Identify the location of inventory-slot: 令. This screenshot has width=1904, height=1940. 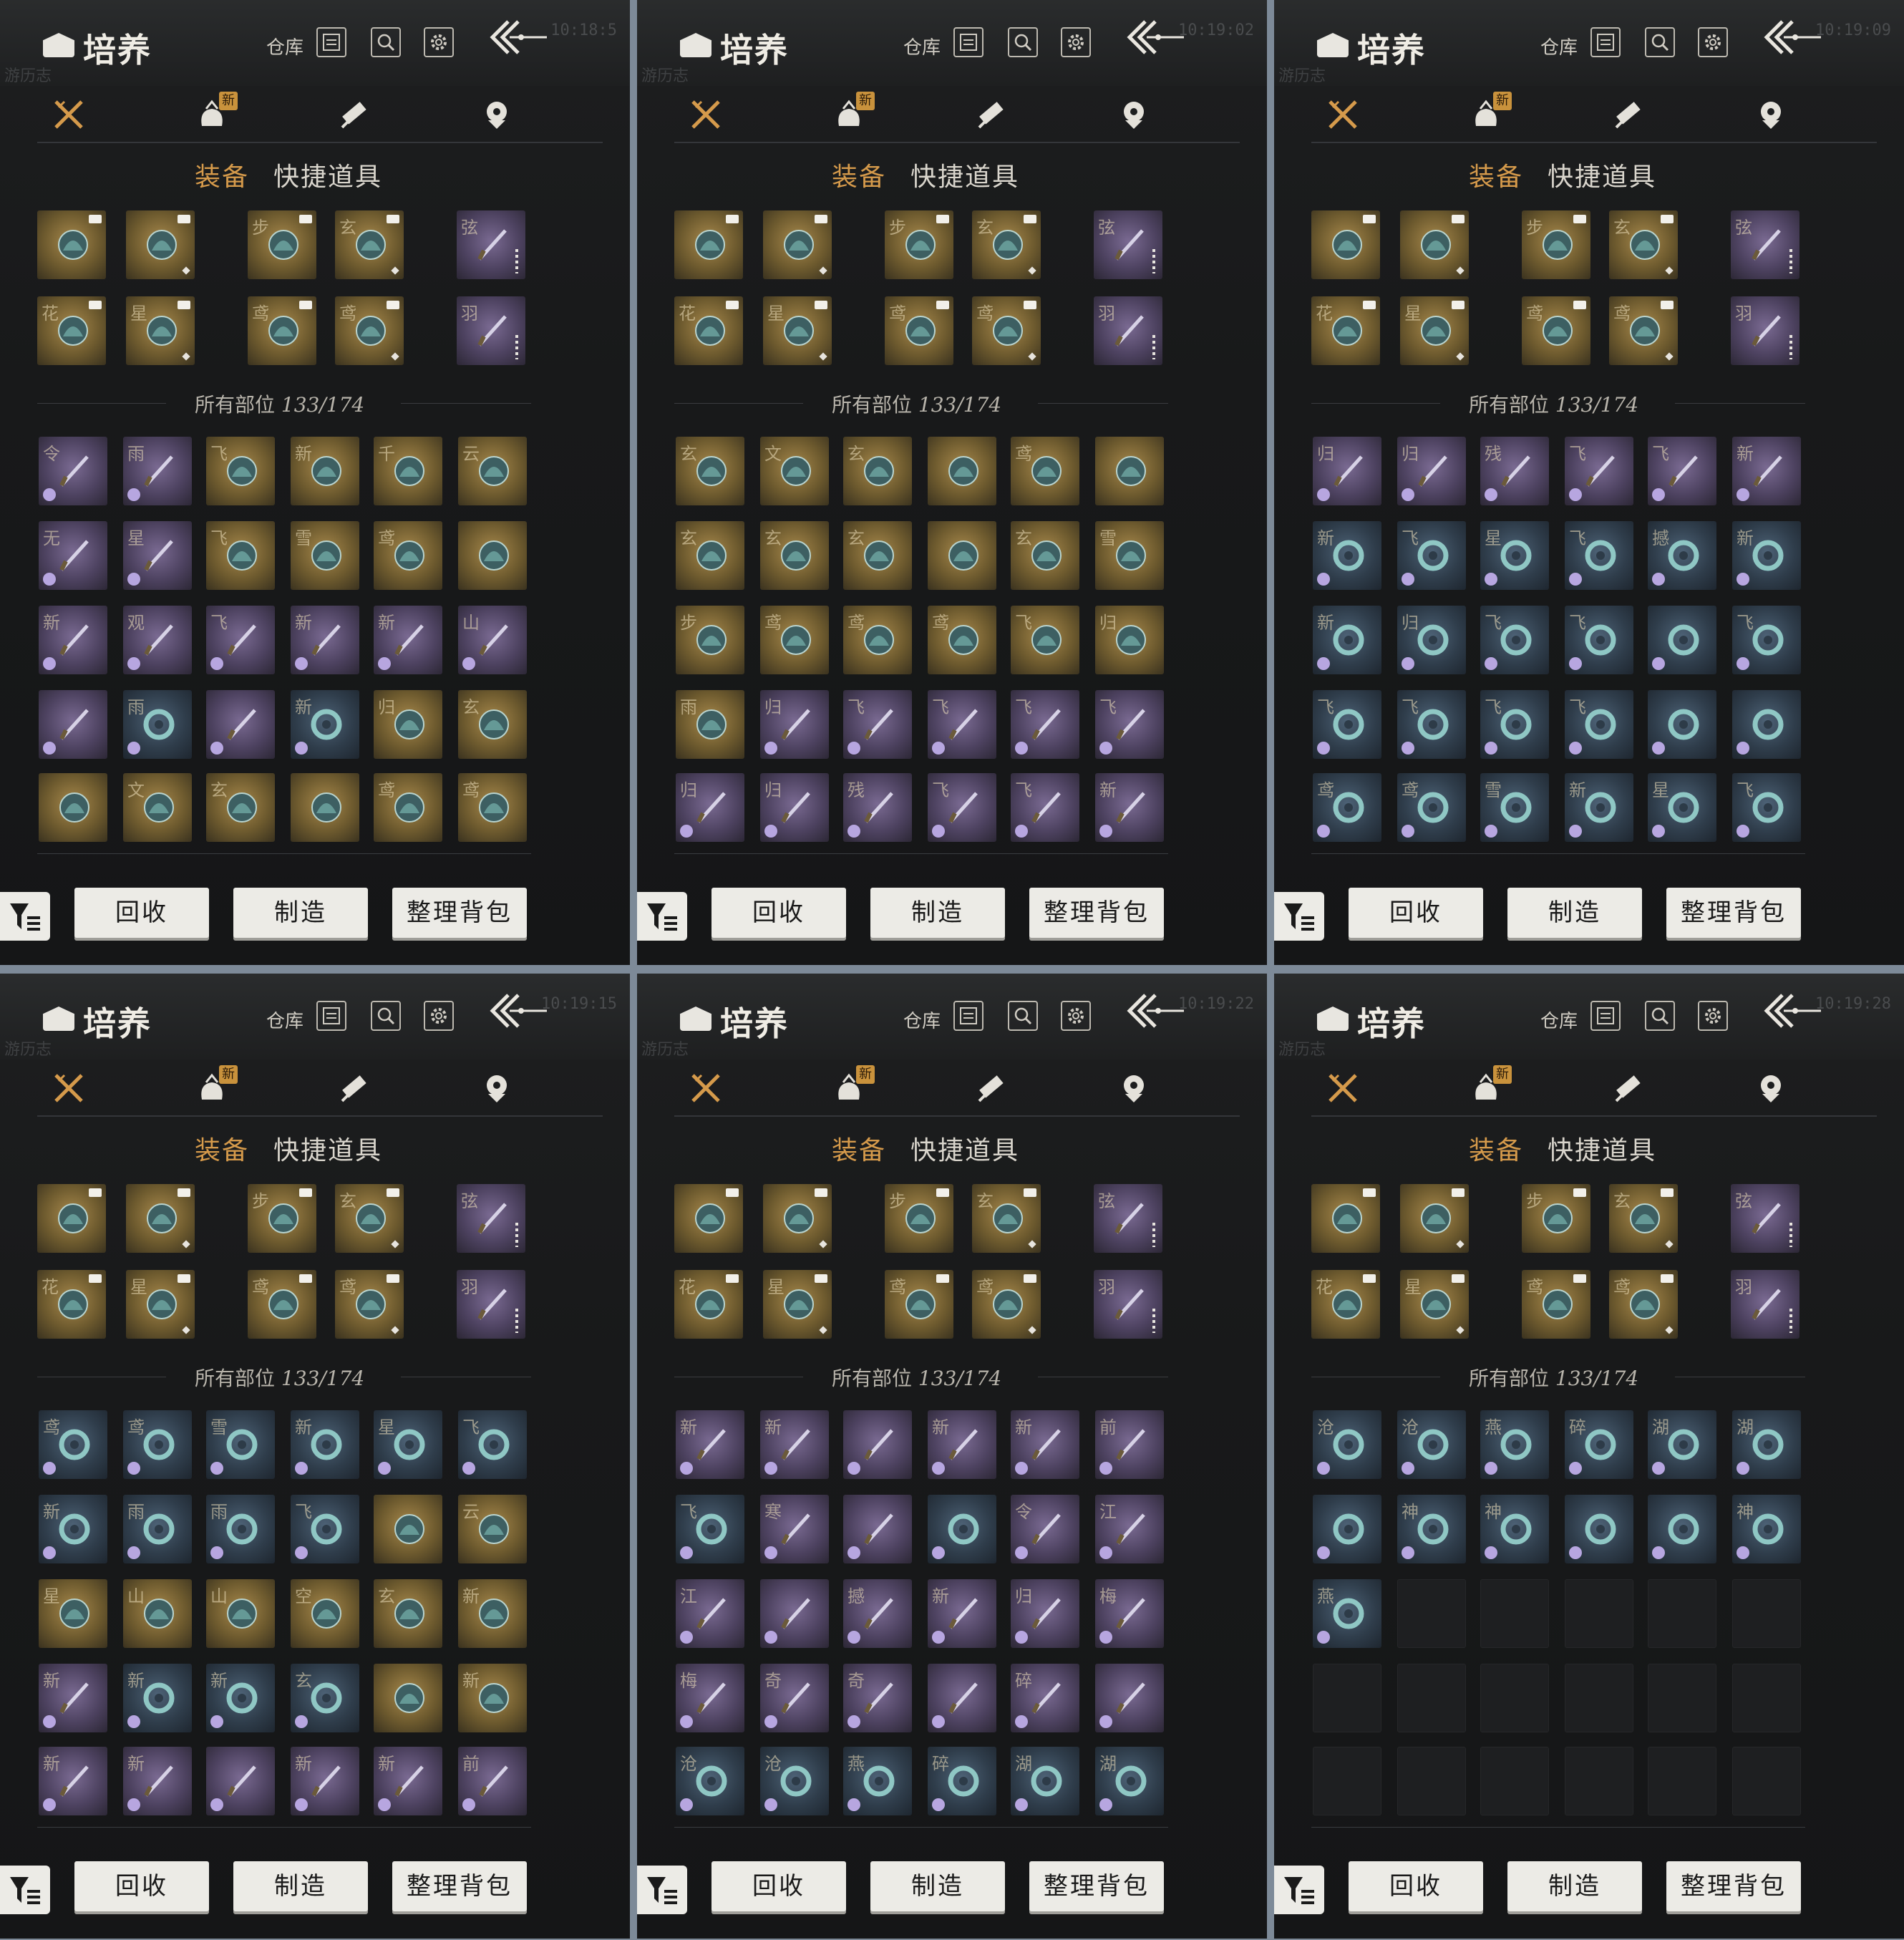
(1045, 1529).